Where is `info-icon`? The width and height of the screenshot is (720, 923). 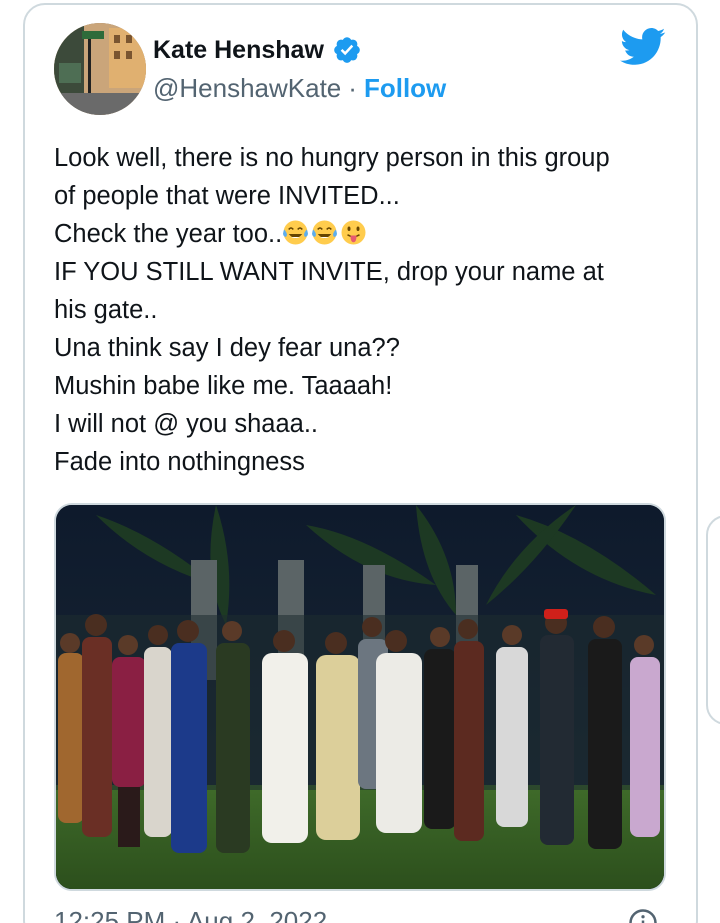 info-icon is located at coordinates (643, 915).